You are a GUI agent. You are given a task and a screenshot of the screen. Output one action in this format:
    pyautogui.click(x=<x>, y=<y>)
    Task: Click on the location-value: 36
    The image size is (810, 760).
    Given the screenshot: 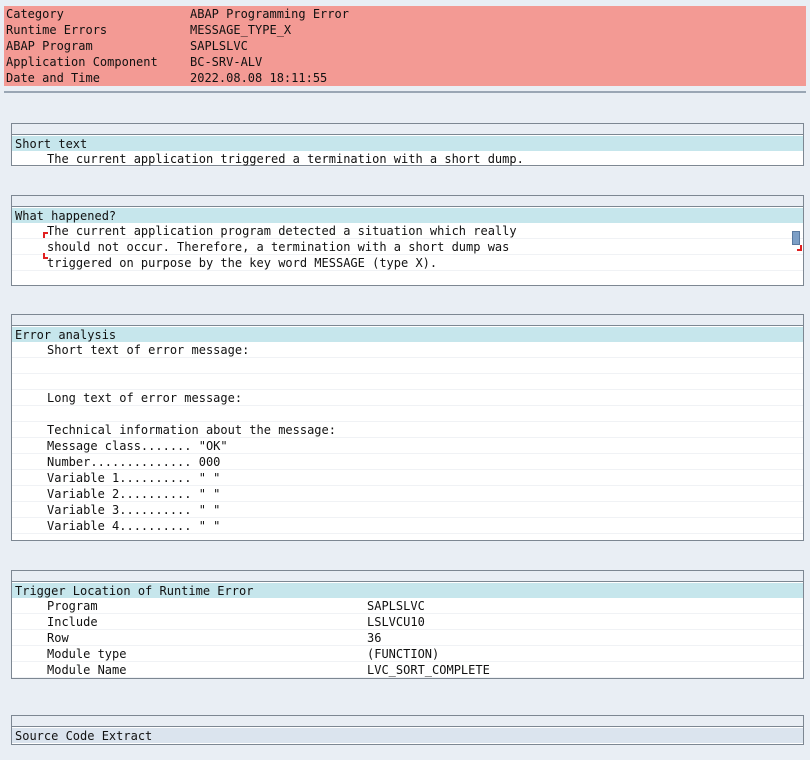 What is the action you would take?
    pyautogui.click(x=374, y=638)
    